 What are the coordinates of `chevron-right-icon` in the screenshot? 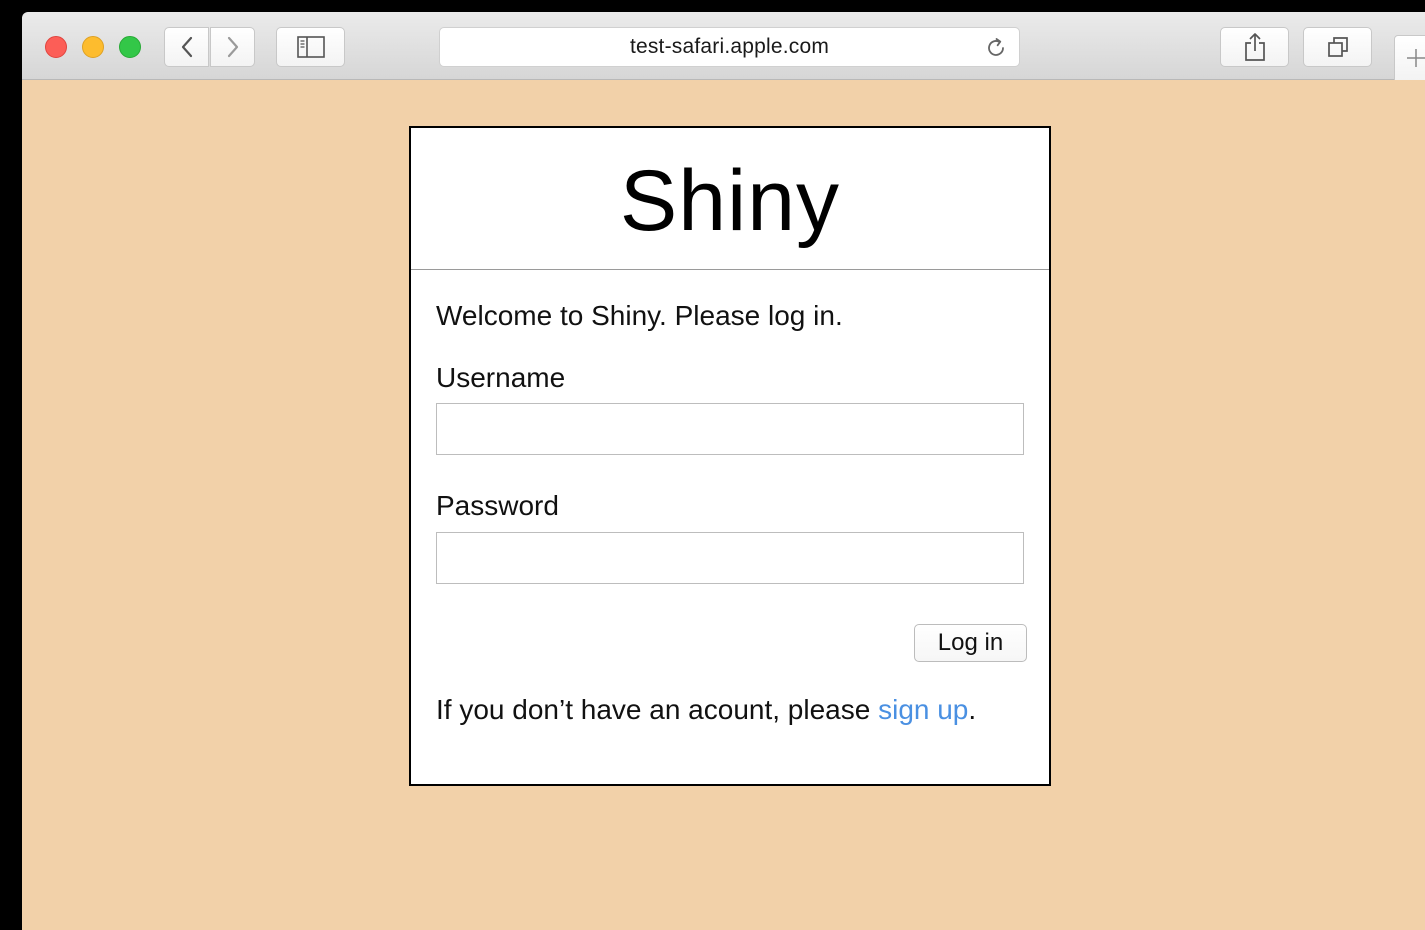 It's located at (232, 47).